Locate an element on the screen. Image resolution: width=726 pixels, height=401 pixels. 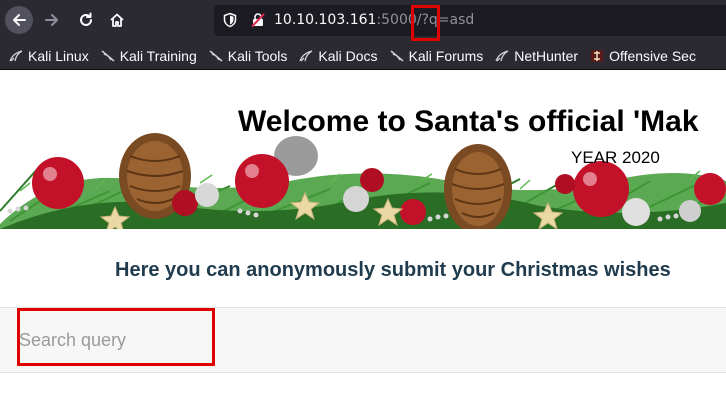
search-input-highlight is located at coordinates (116, 337).